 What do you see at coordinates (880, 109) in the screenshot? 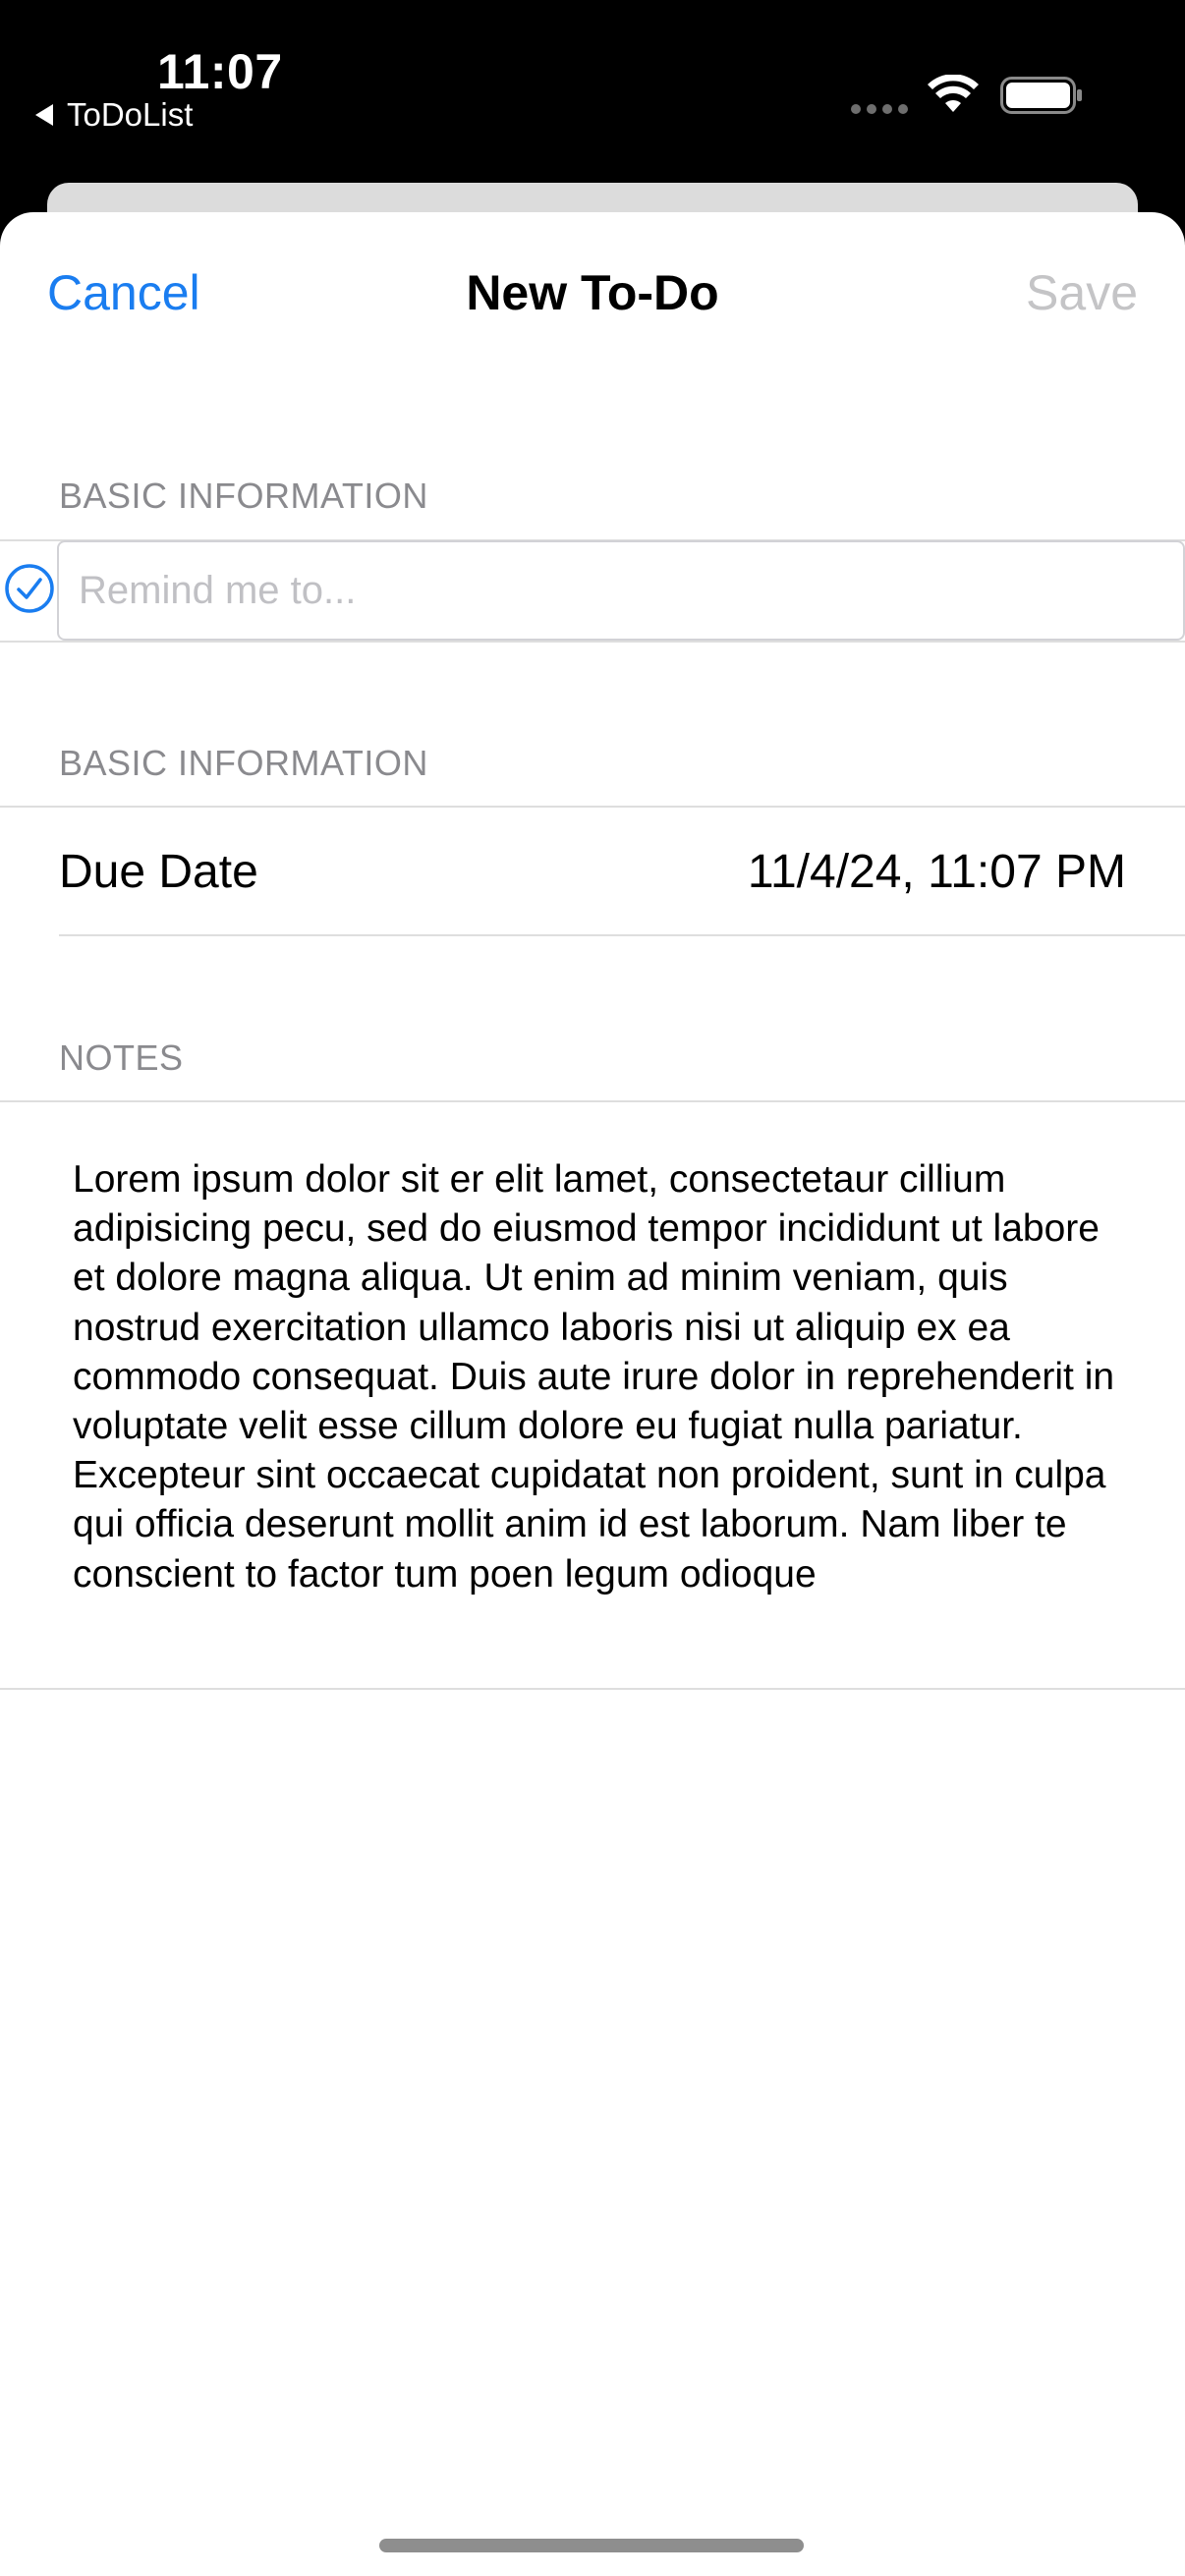
I see `cellular-dots-icon` at bounding box center [880, 109].